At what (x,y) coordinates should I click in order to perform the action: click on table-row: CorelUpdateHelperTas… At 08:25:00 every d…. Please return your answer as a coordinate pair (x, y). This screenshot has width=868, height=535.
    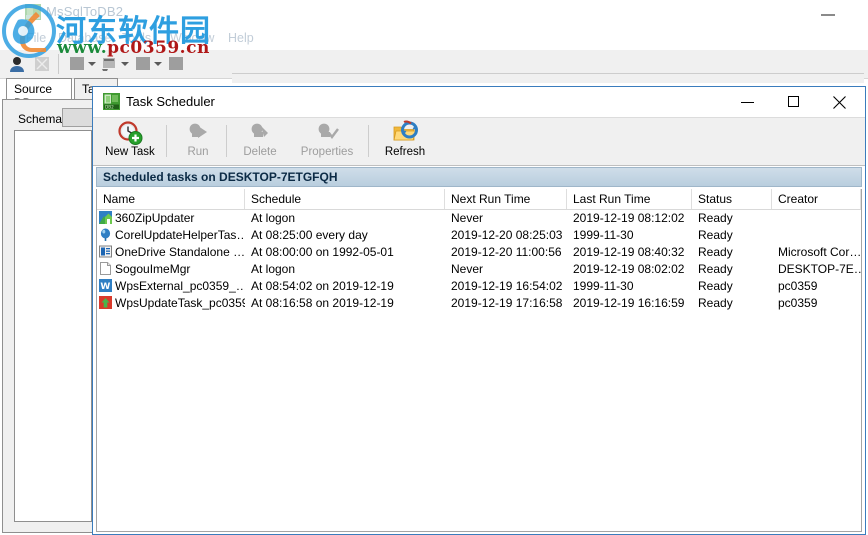
    Looking at the image, I should click on (479, 235).